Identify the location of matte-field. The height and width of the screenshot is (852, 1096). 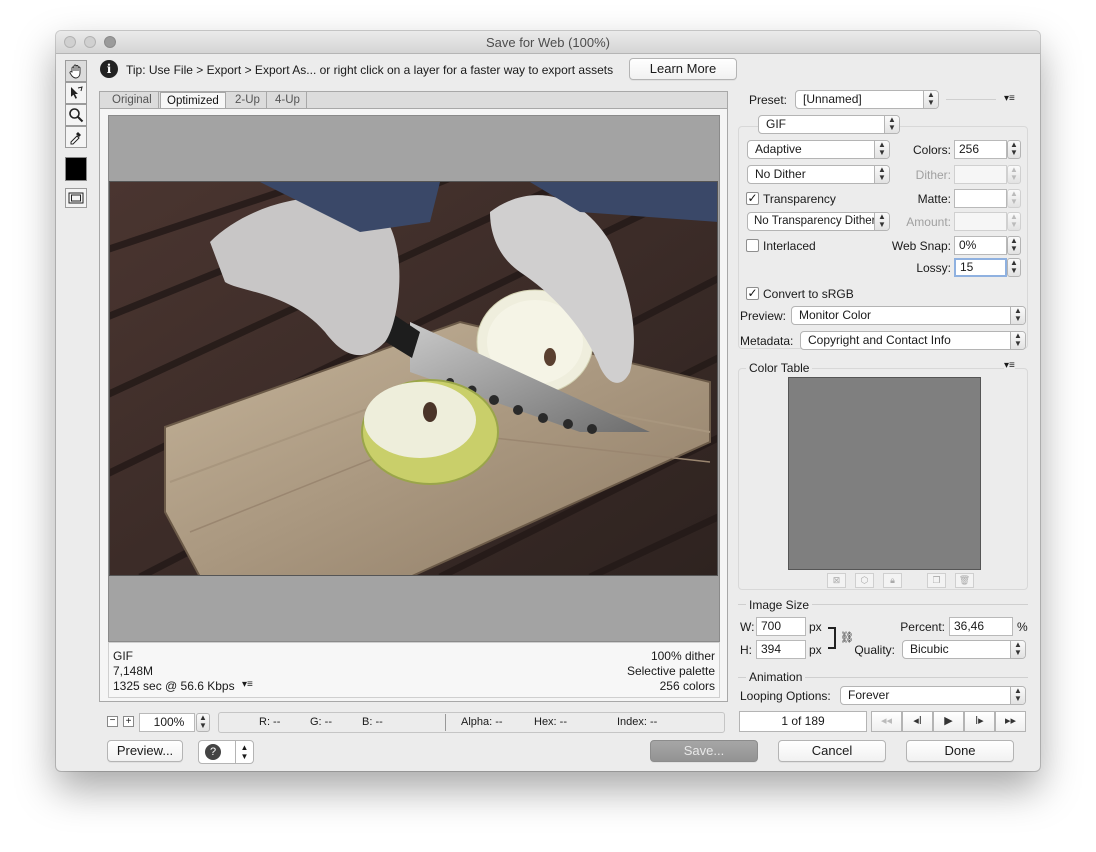
(980, 198).